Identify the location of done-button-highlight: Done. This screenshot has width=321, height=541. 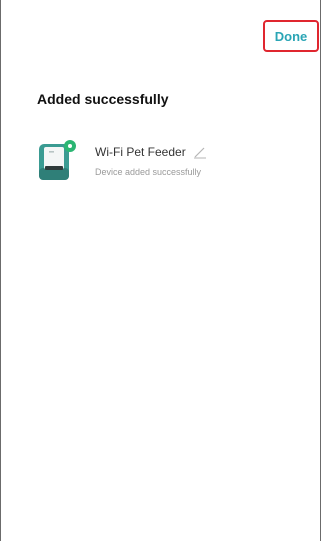
(291, 36).